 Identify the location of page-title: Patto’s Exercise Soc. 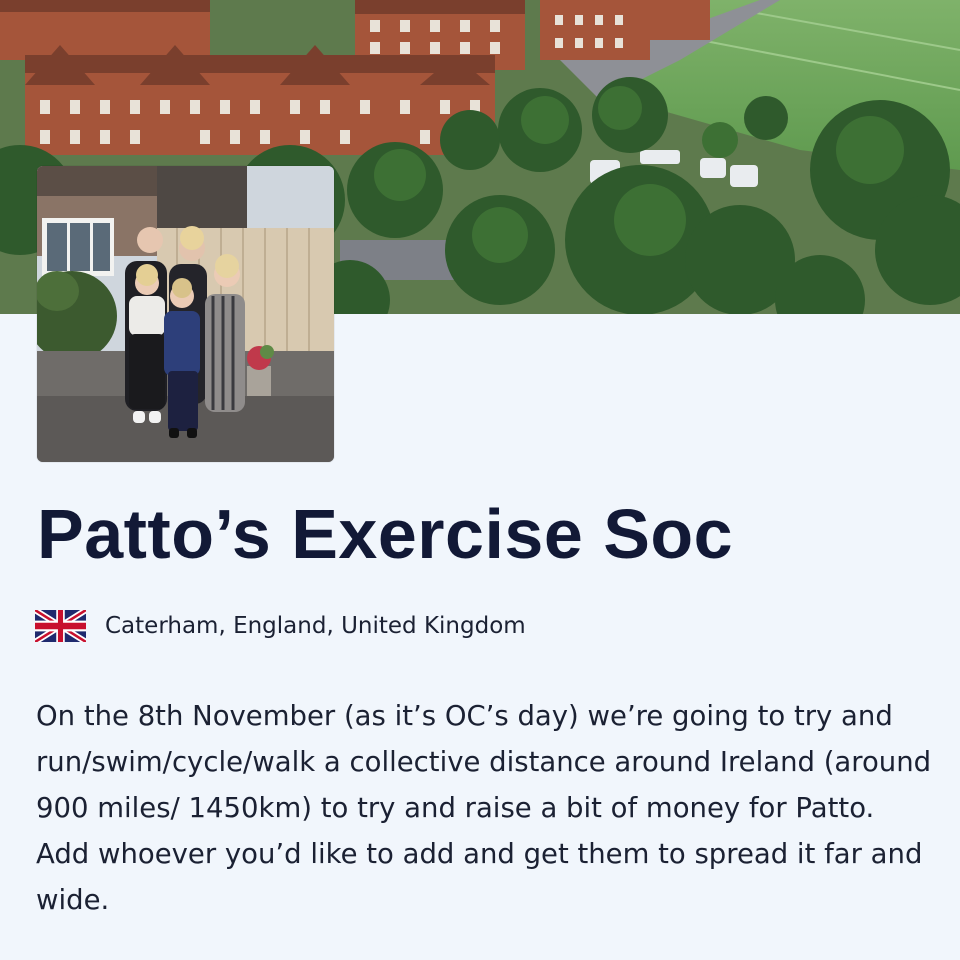
(385, 534).